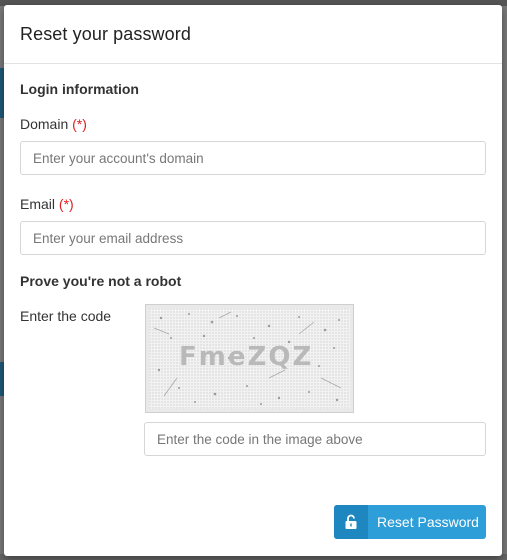 Image resolution: width=507 pixels, height=560 pixels. What do you see at coordinates (246, 357) in the screenshot?
I see `captcha-code-text: FmeZQZ` at bounding box center [246, 357].